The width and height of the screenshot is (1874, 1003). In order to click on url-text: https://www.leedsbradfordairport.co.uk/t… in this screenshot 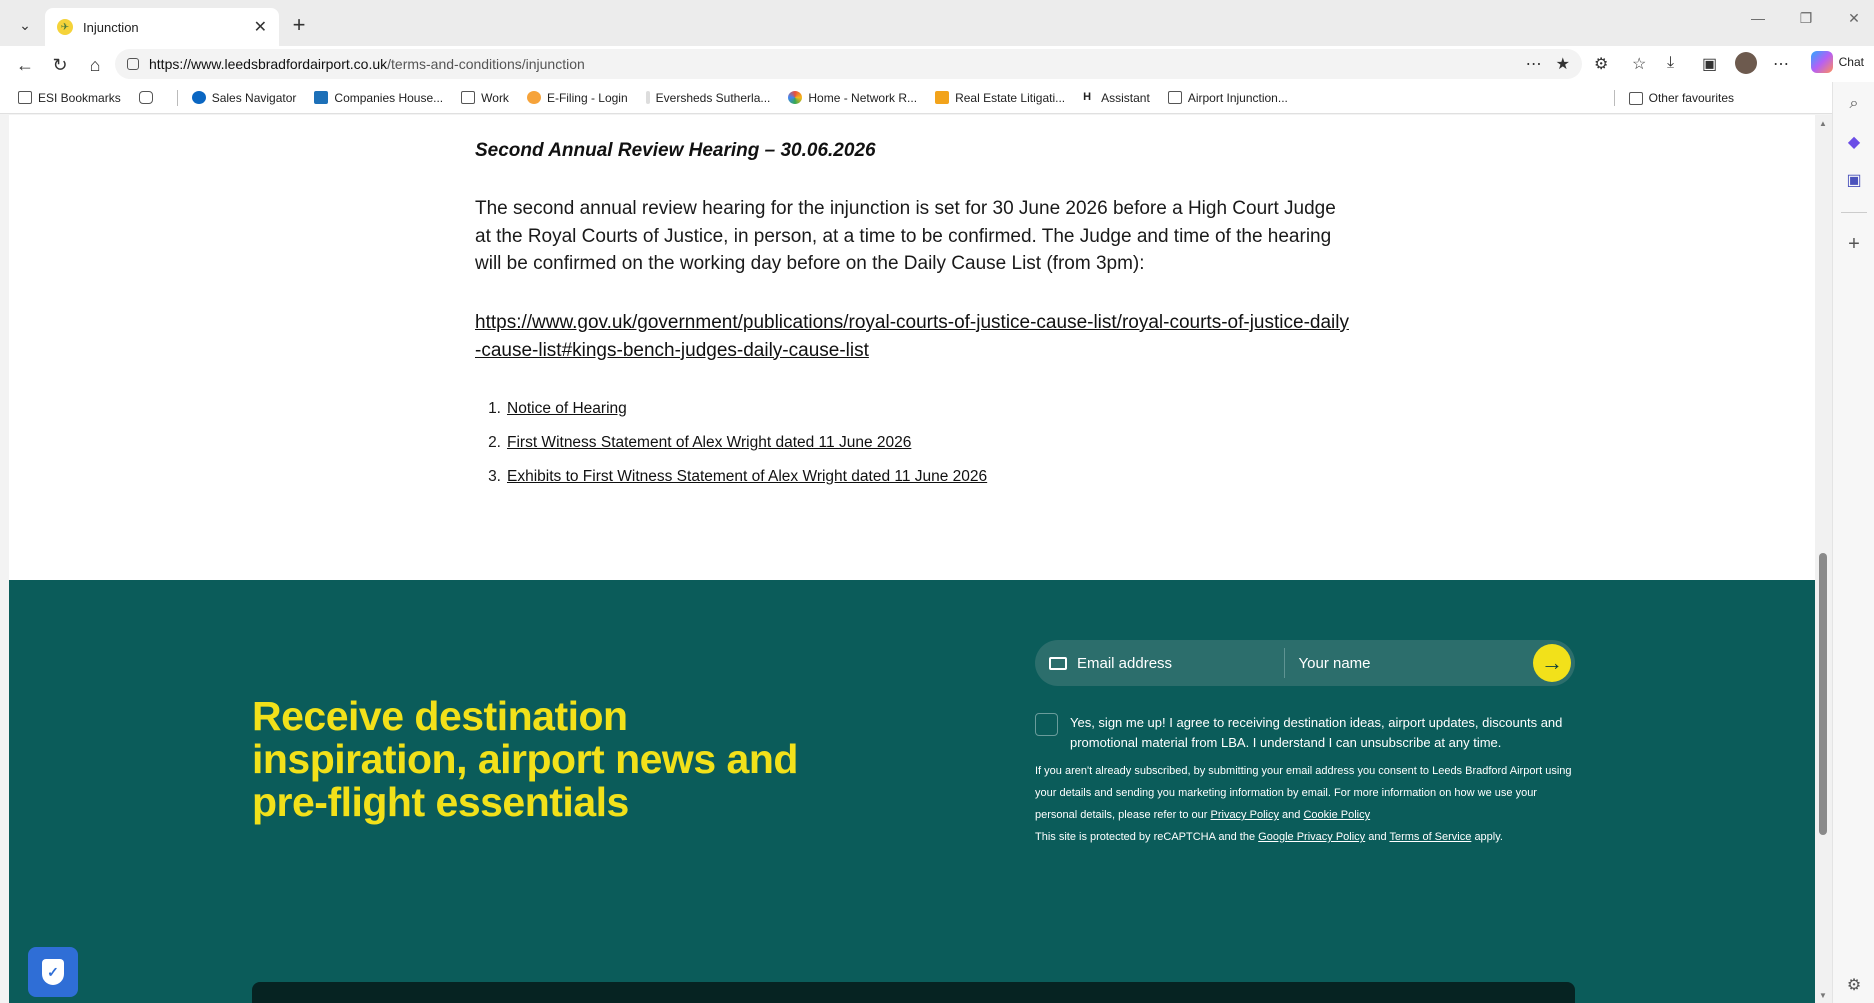, I will do `click(837, 64)`.